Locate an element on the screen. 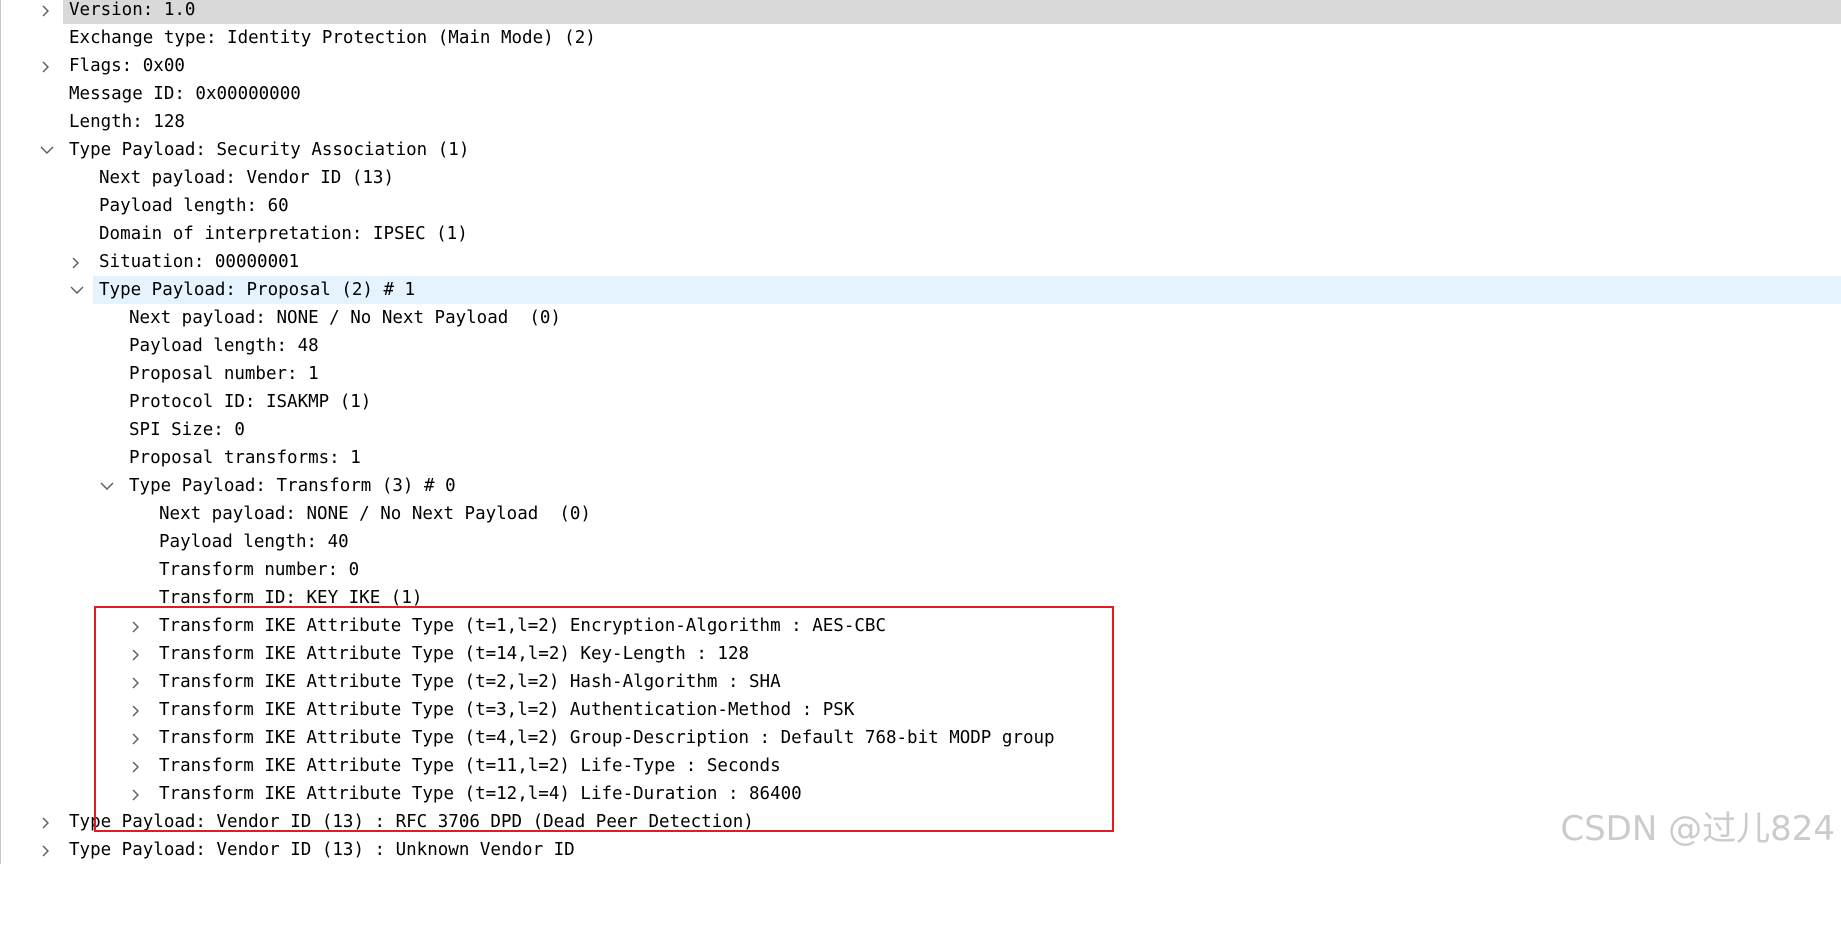  tree-row-length: Length: 128 is located at coordinates (921, 122).